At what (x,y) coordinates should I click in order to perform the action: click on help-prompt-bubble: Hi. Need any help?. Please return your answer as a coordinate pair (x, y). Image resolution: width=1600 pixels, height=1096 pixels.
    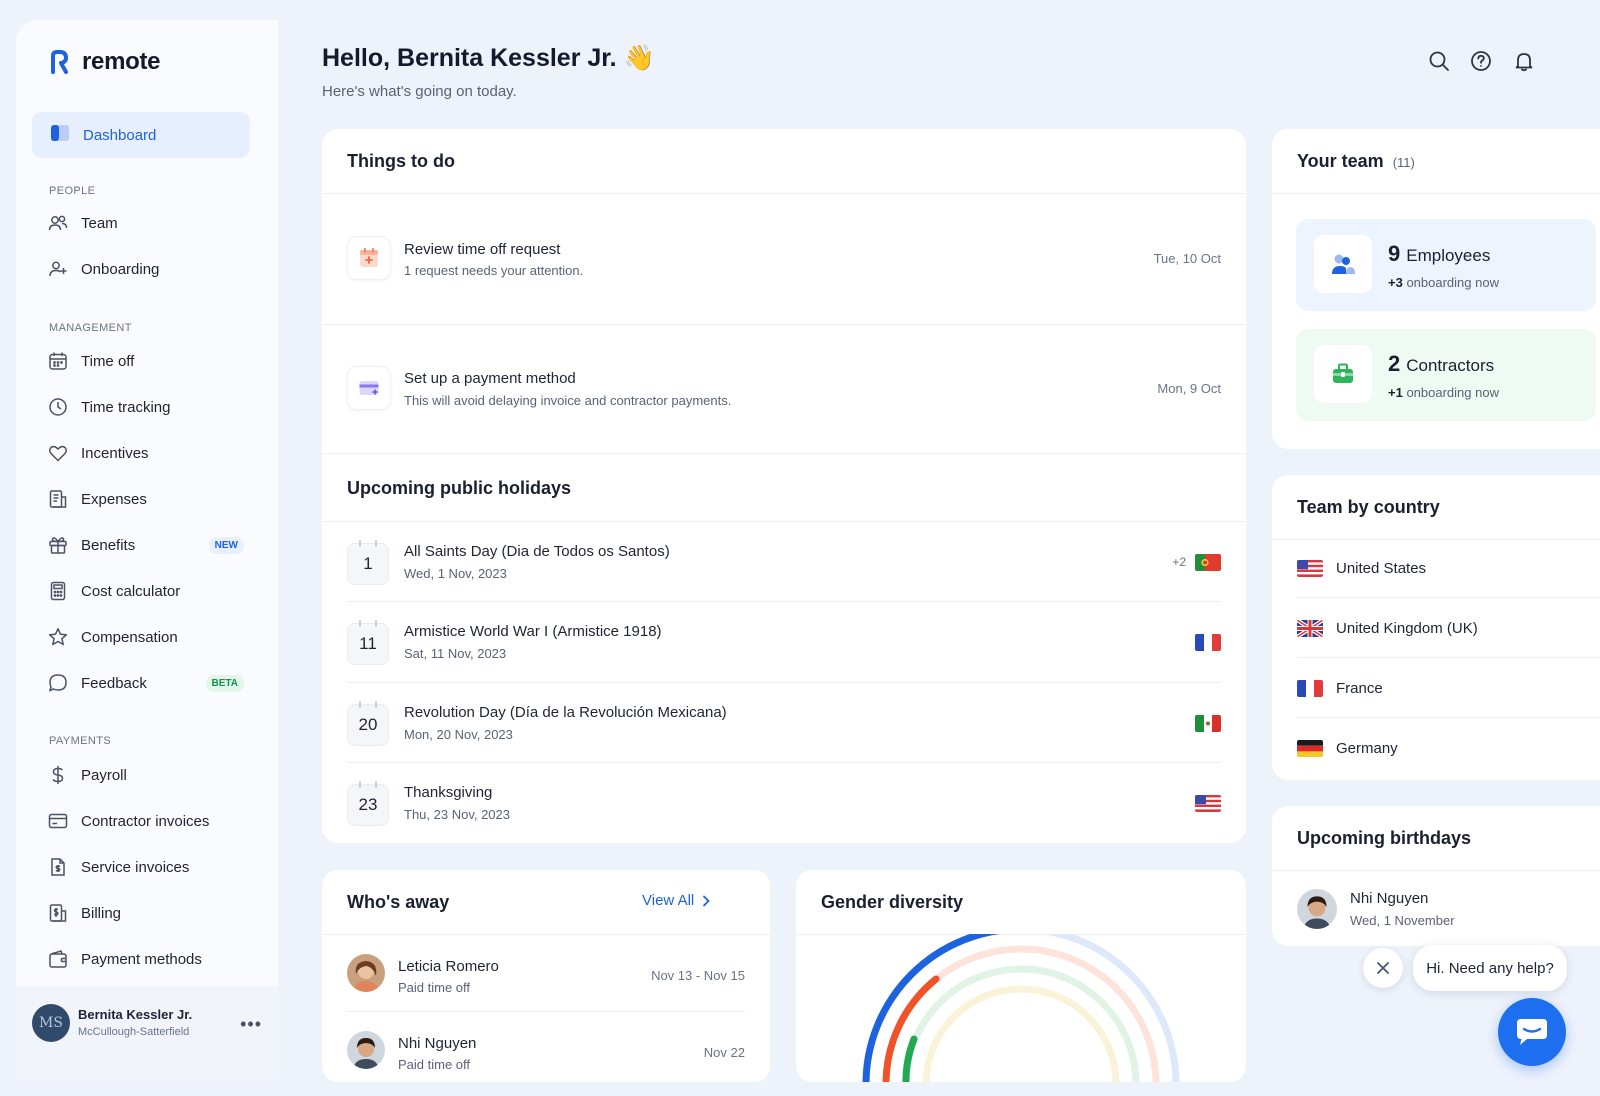
    Looking at the image, I should click on (1490, 968).